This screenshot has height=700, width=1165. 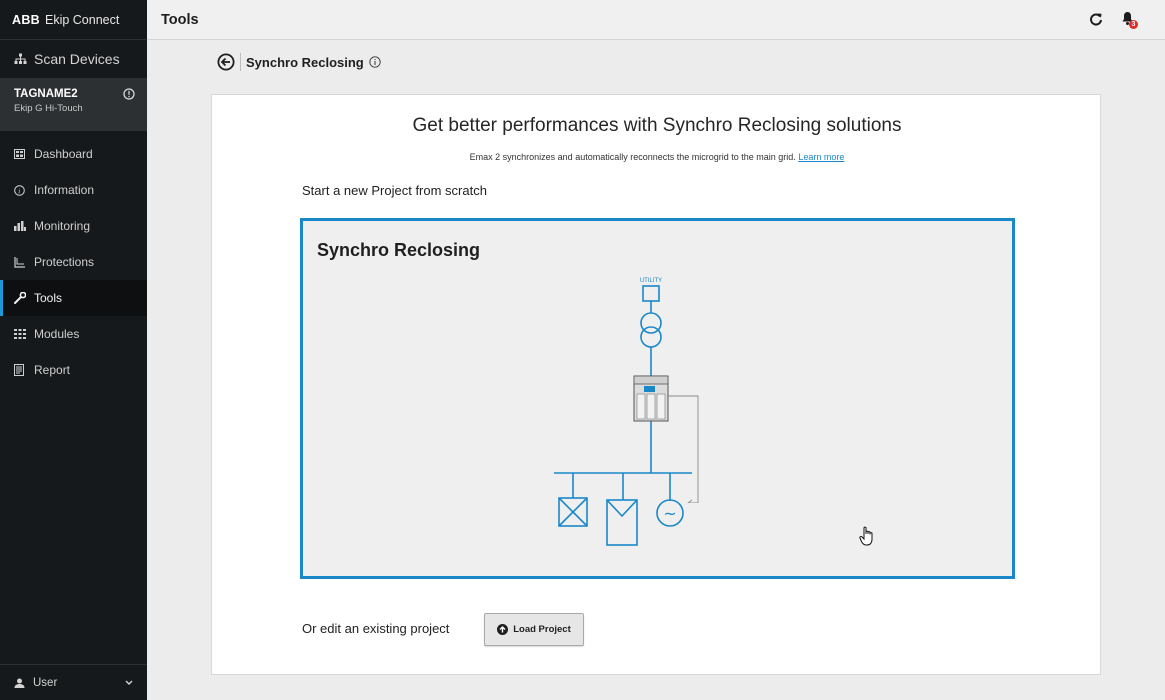 I want to click on sidebar-item-label: Tools, so click(x=48, y=298).